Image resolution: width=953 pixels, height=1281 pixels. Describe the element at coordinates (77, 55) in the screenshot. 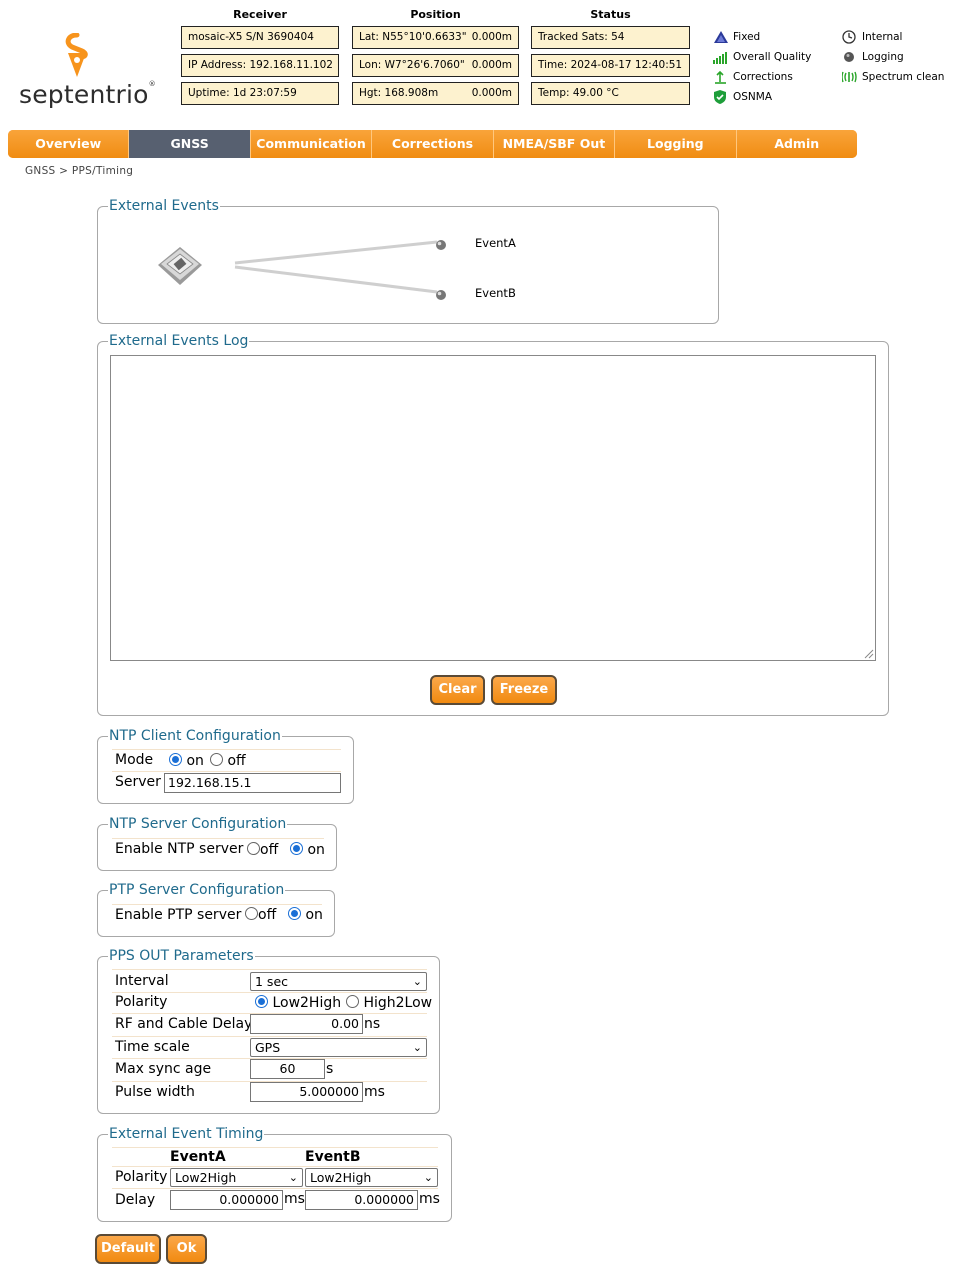

I see `septentrio-logo-icon` at that location.